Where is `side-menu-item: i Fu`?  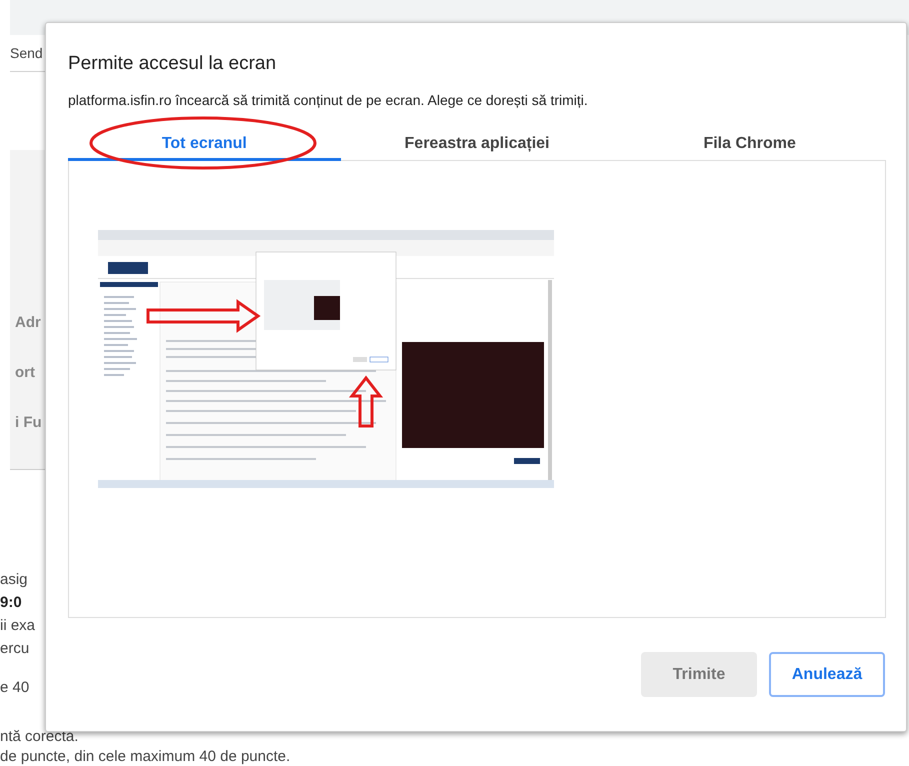 side-menu-item: i Fu is located at coordinates (28, 423).